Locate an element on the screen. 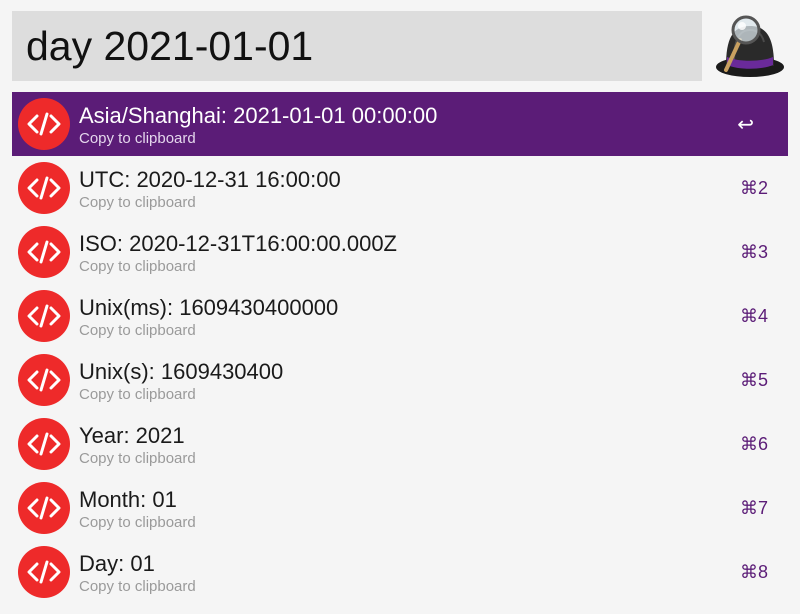  result-row: Day: 01 Copy to clipboard ⌘8 is located at coordinates (400, 572).